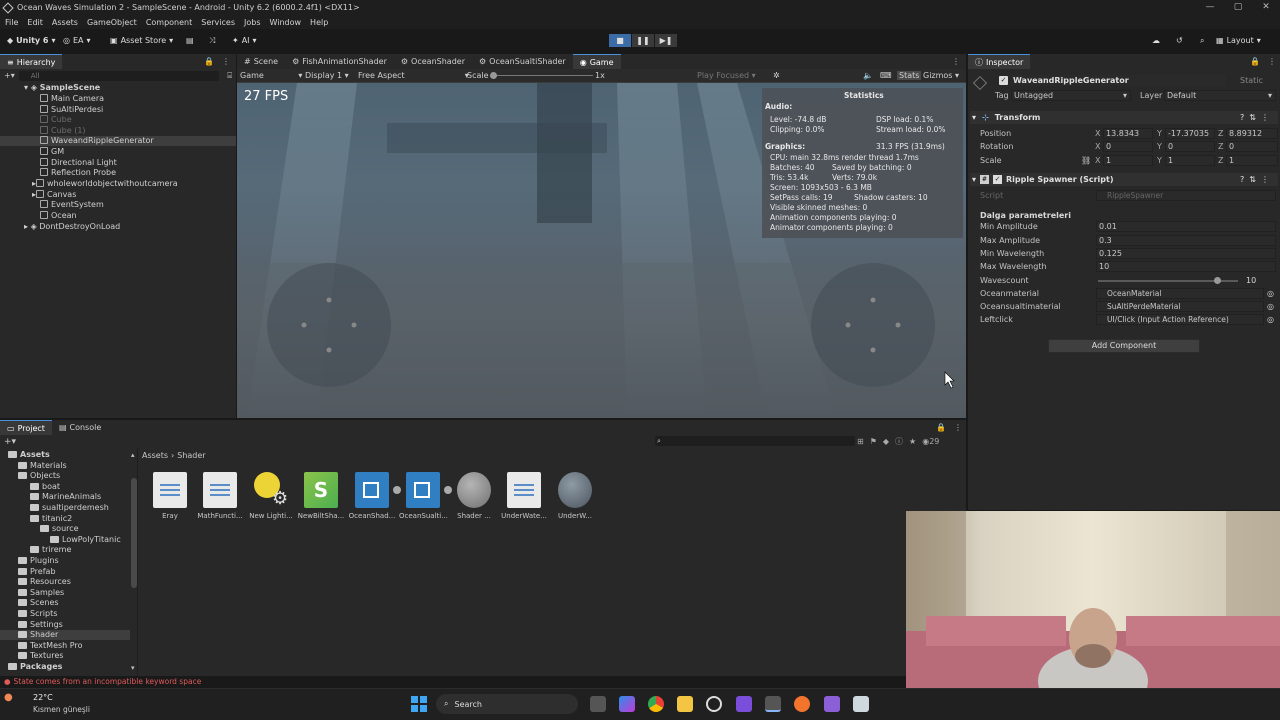 This screenshot has height=720, width=1280. What do you see at coordinates (1220, 95) in the screenshot?
I see `layer-dropdown: Default ▾` at bounding box center [1220, 95].